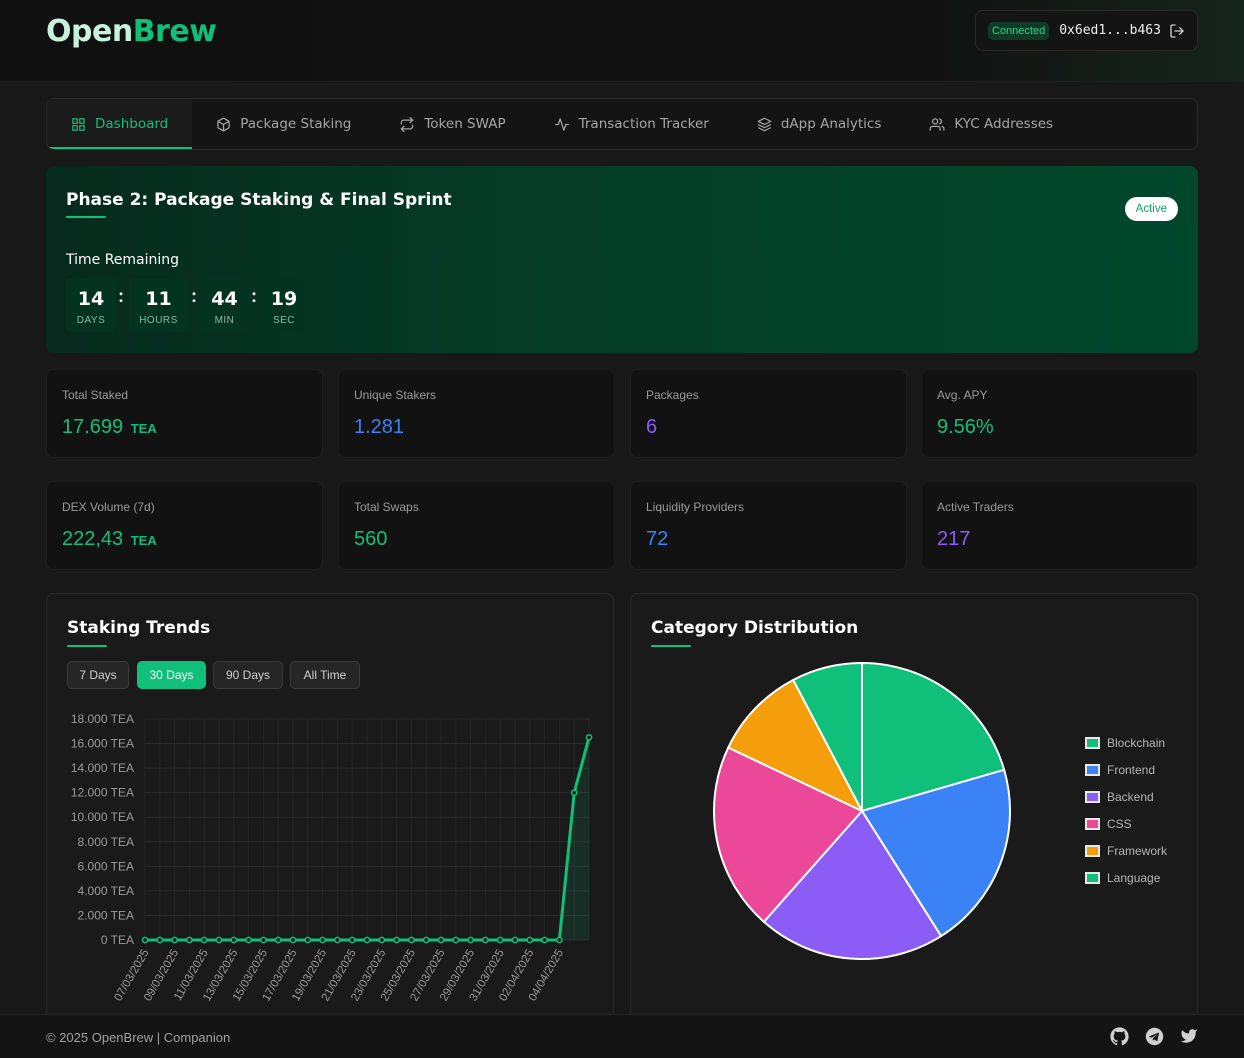 The width and height of the screenshot is (1244, 1058). What do you see at coordinates (106, 915) in the screenshot?
I see `y-tick-label: 2.000 TEA` at bounding box center [106, 915].